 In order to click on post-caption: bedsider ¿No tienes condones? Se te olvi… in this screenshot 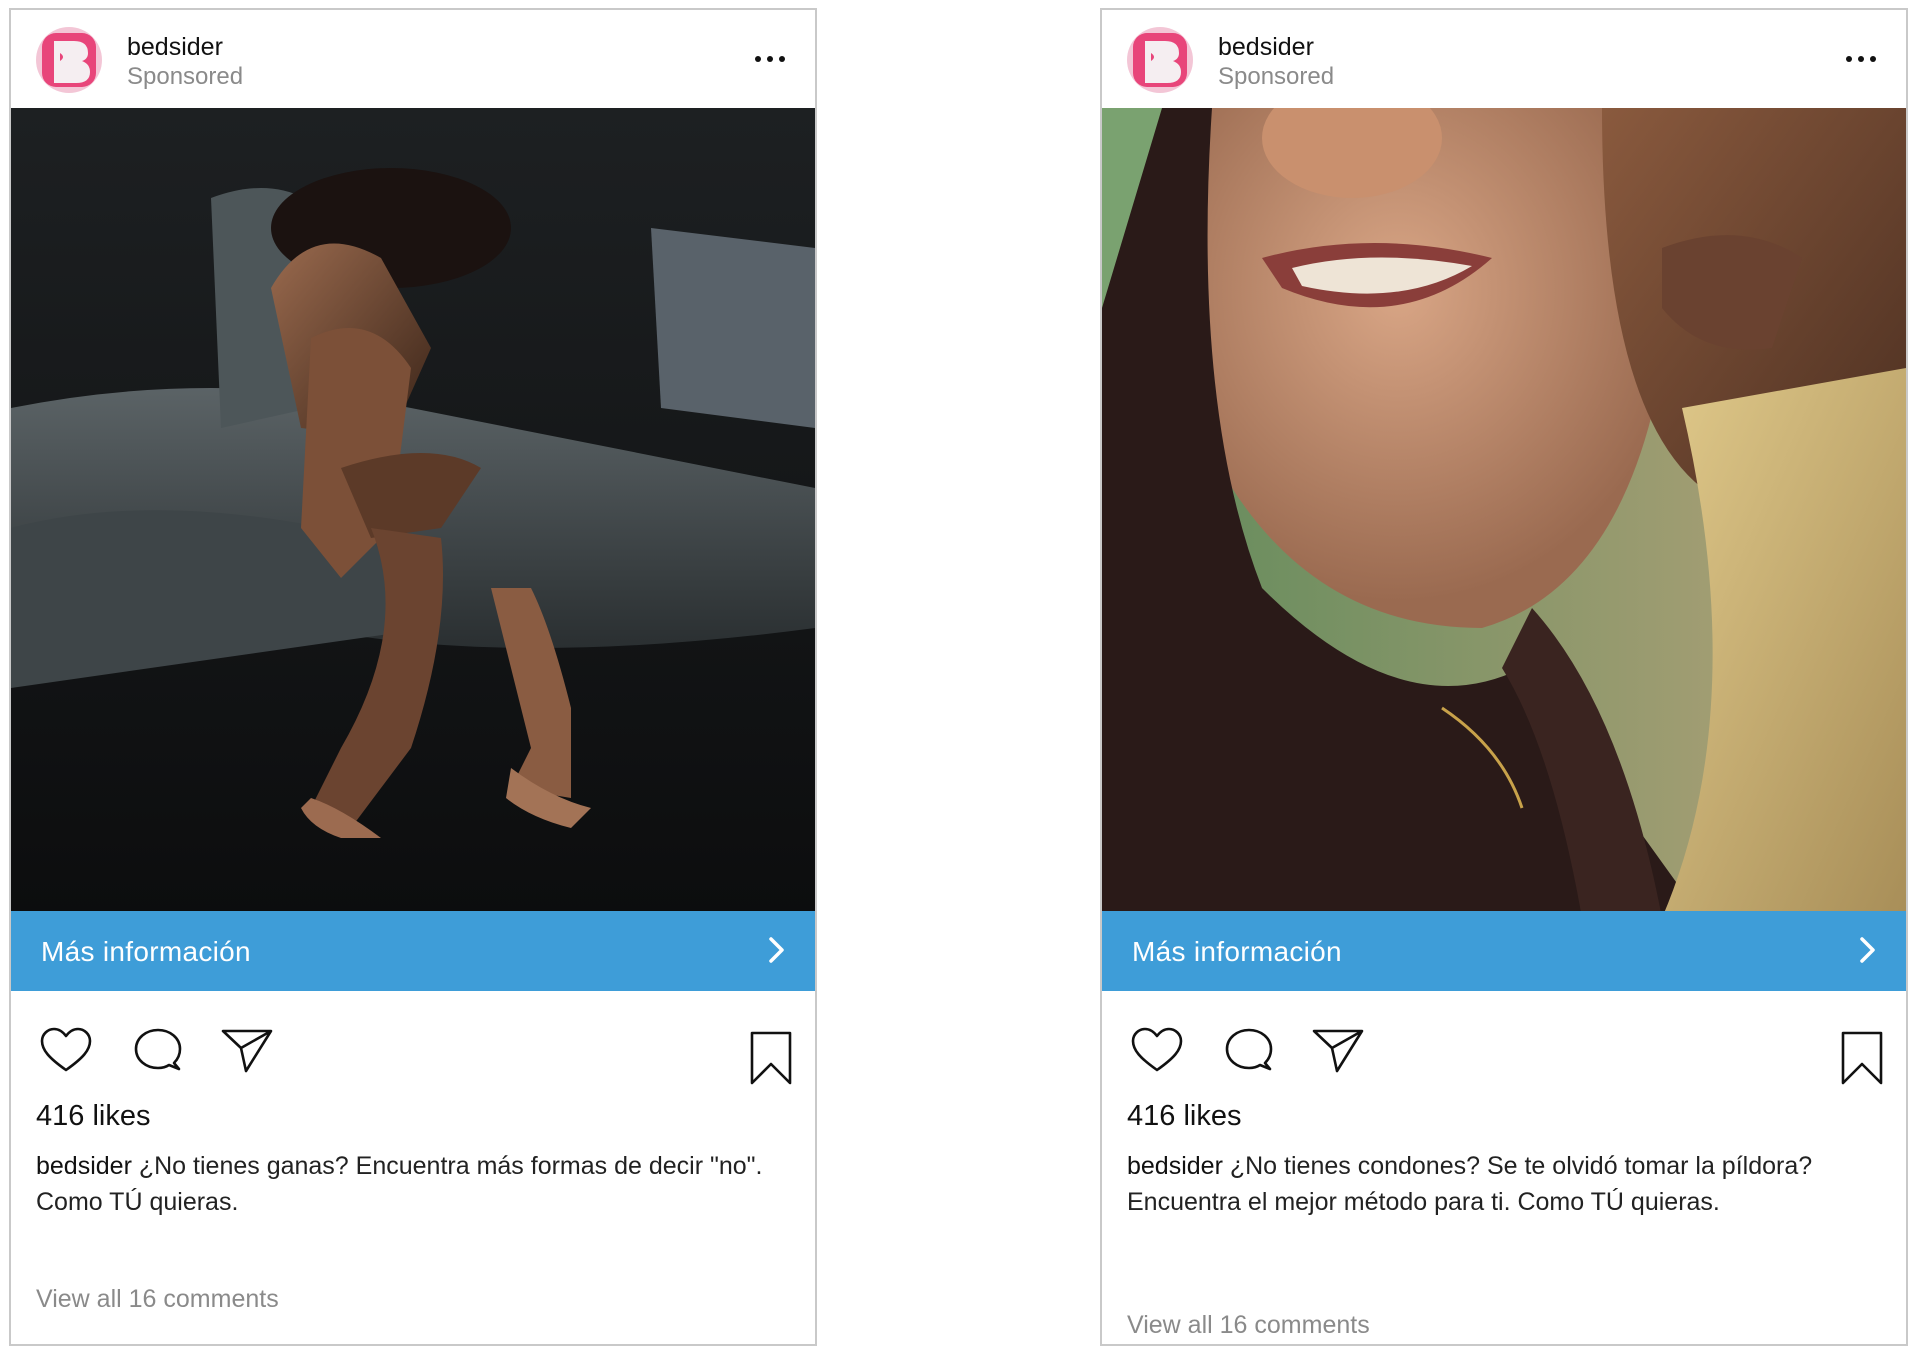, I will do `click(1507, 1184)`.